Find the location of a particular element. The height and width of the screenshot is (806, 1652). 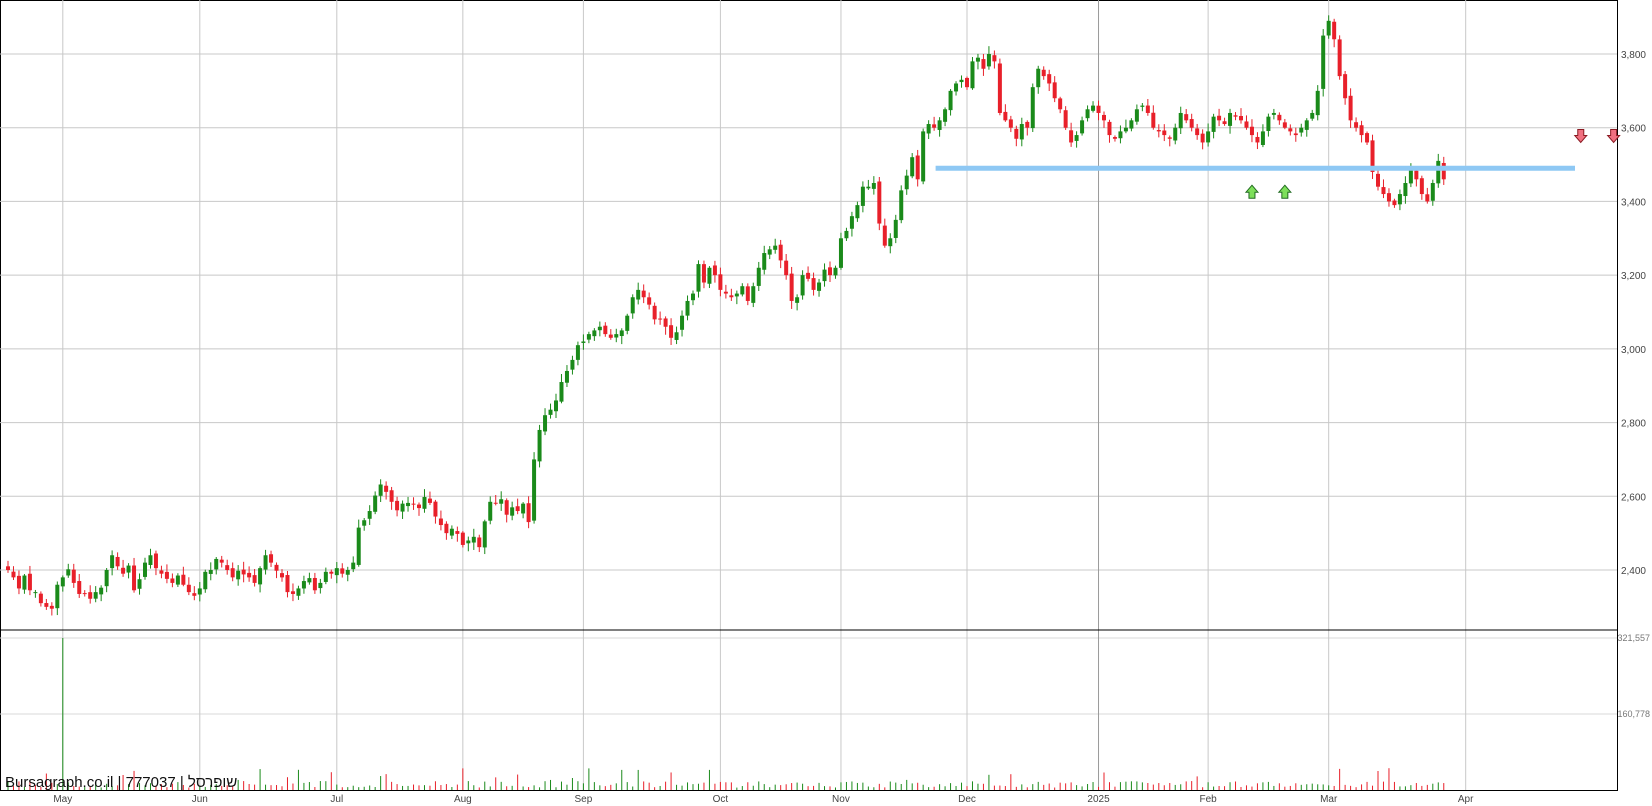

y-tick-label: 2,400 is located at coordinates (1633, 571).